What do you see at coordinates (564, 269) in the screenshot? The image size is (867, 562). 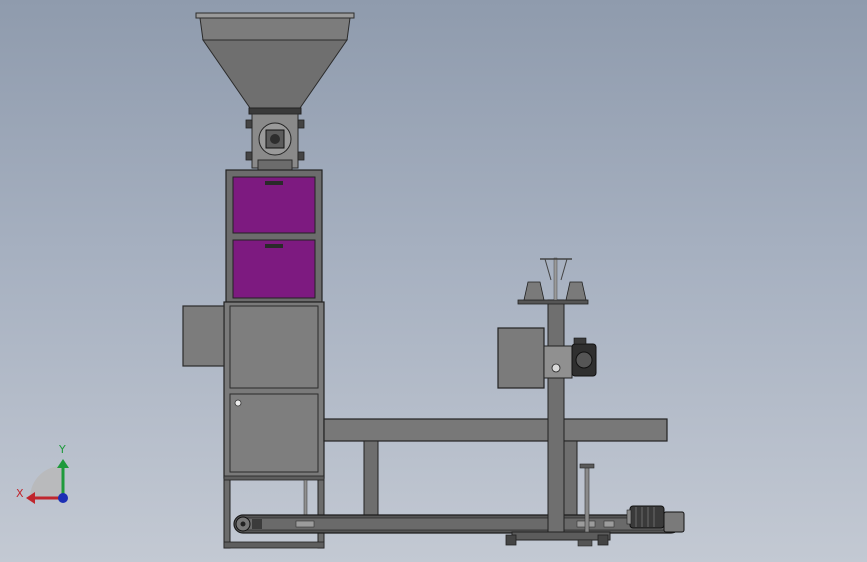 I see `thread-guide-arm-right` at bounding box center [564, 269].